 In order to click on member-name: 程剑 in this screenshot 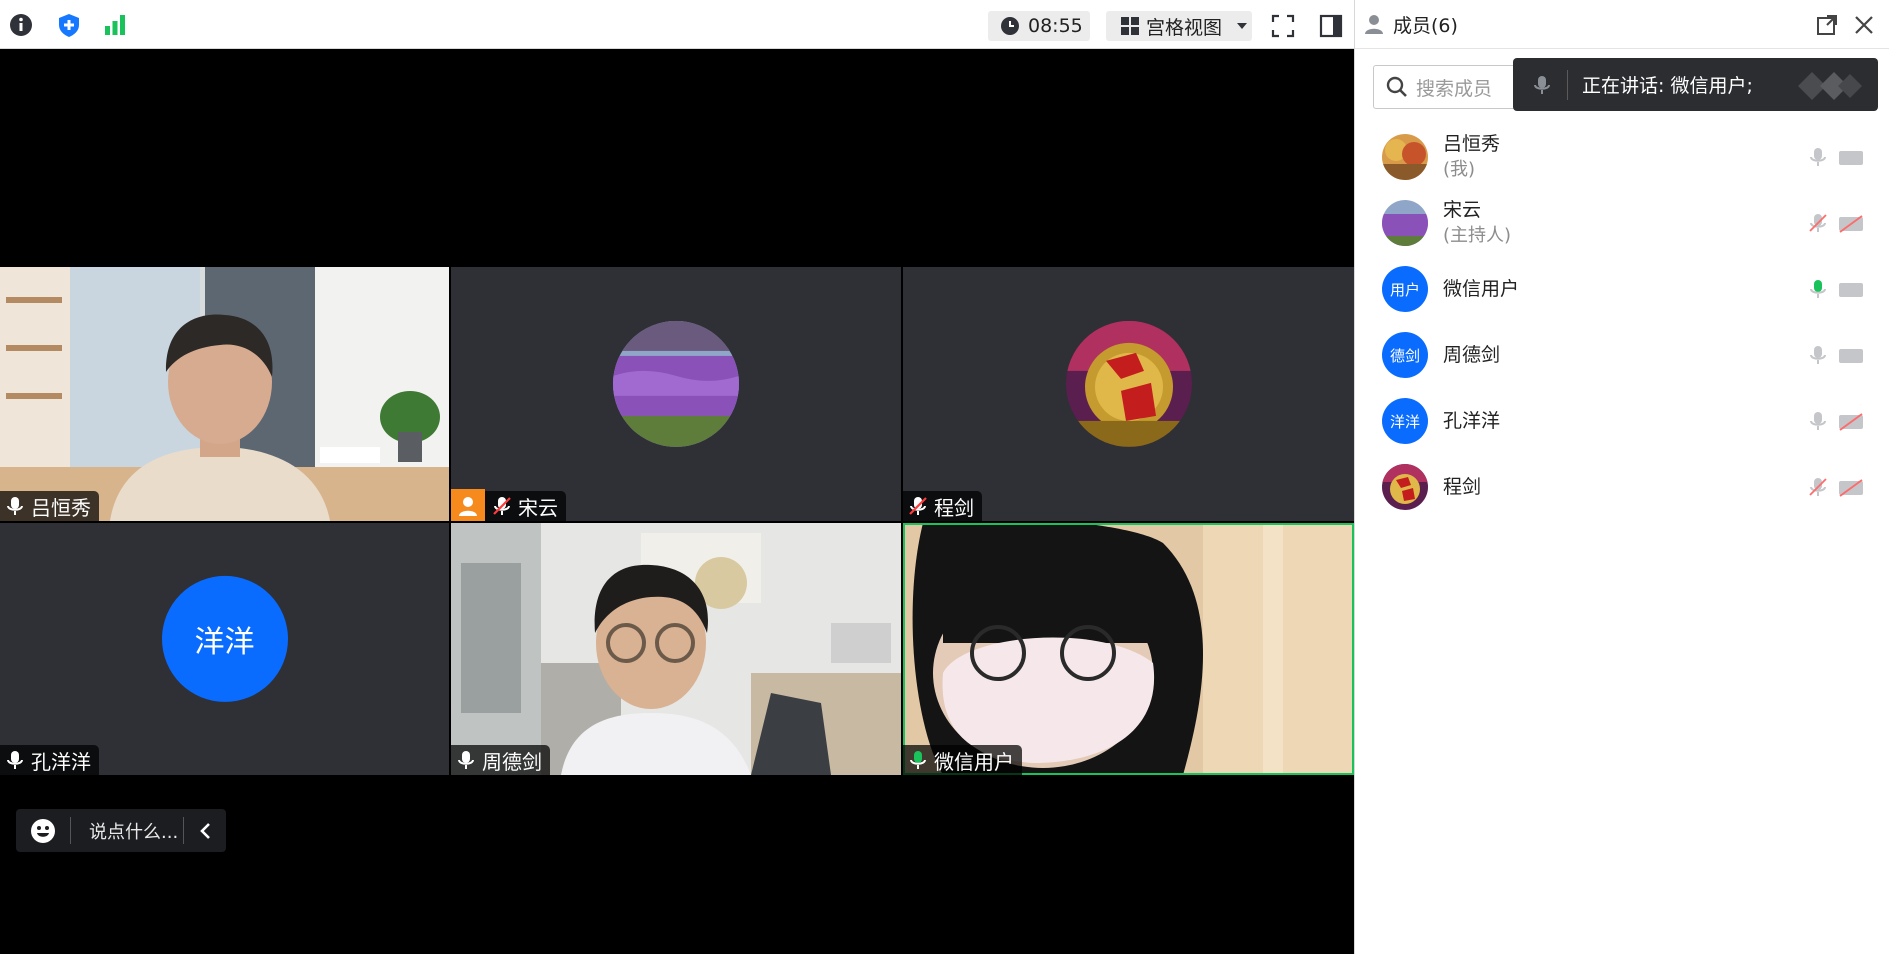, I will do `click(1462, 486)`.